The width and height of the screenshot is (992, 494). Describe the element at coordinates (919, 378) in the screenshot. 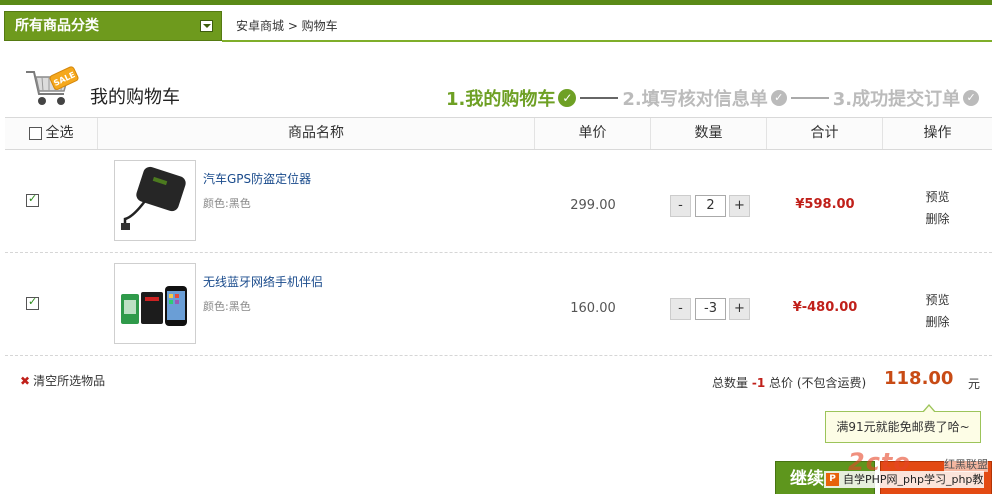

I see `total-amount: 118.00` at that location.